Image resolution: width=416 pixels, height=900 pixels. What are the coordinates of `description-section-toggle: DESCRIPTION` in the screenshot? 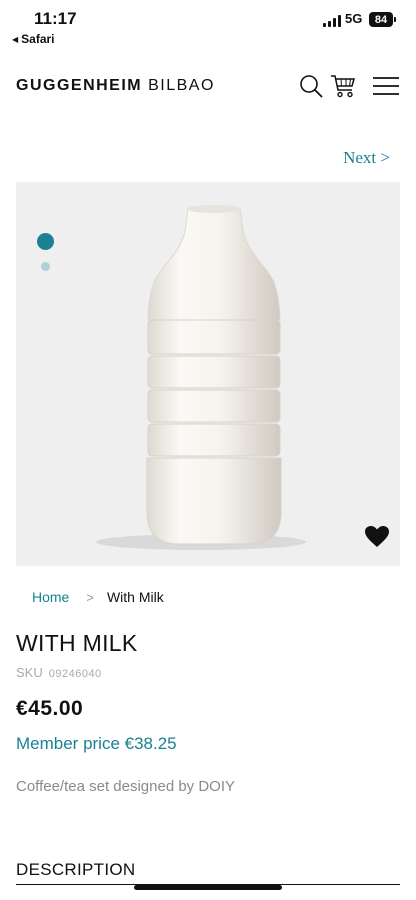 It's located at (75, 870).